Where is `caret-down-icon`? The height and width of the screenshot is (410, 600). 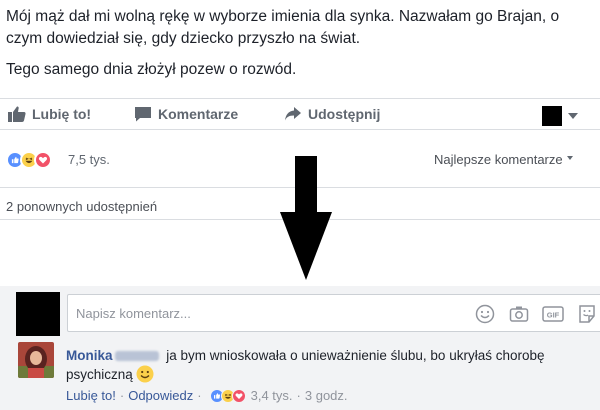 caret-down-icon is located at coordinates (569, 157).